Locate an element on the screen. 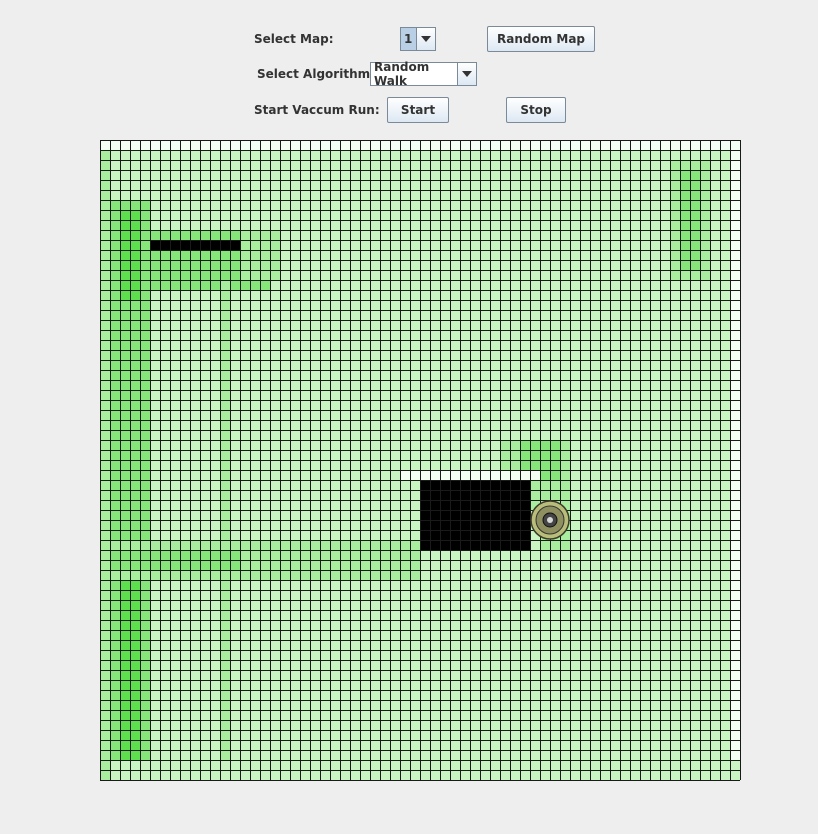 Image resolution: width=818 pixels, height=834 pixels. cleaned-area is located at coordinates (105, 465).